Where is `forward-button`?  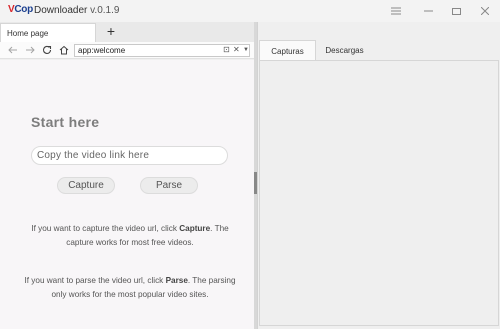 forward-button is located at coordinates (30, 50).